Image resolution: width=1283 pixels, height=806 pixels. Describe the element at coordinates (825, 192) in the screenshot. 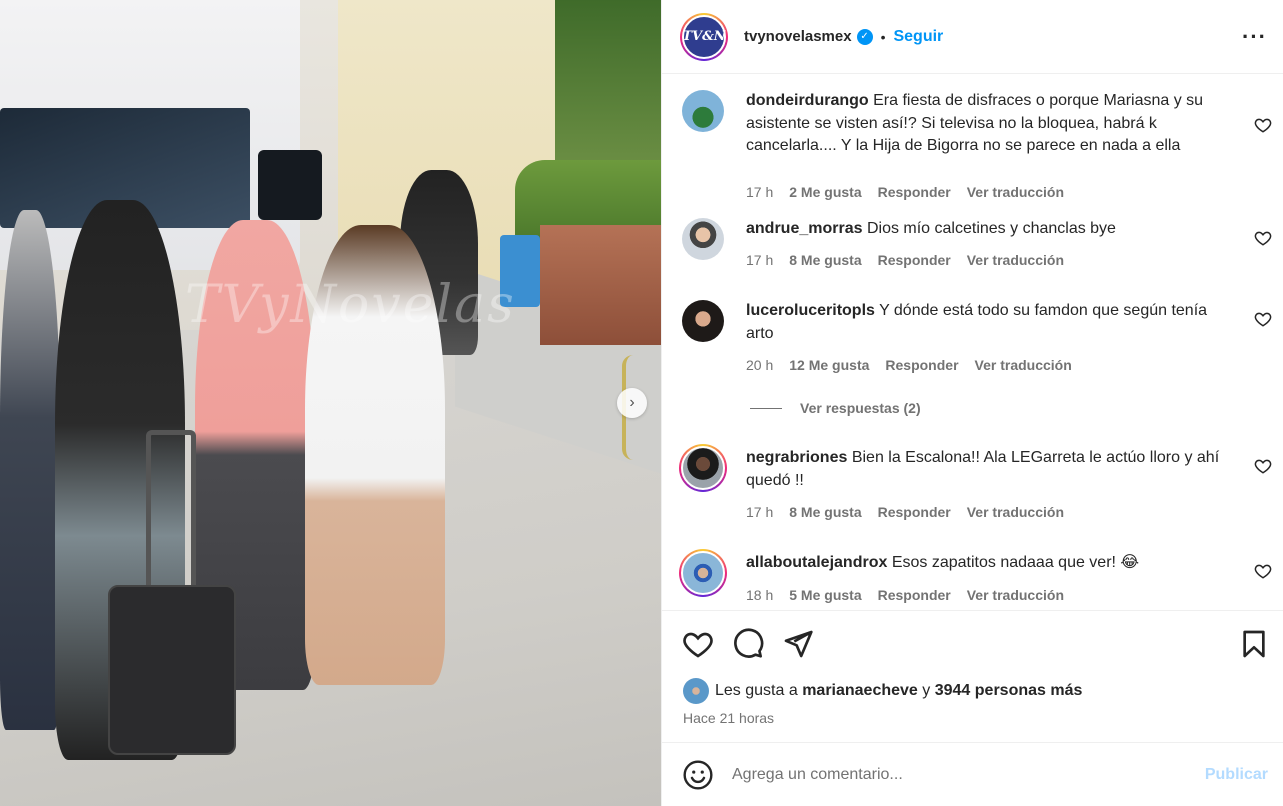

I see `comment-likes: 2 Me gusta` at that location.